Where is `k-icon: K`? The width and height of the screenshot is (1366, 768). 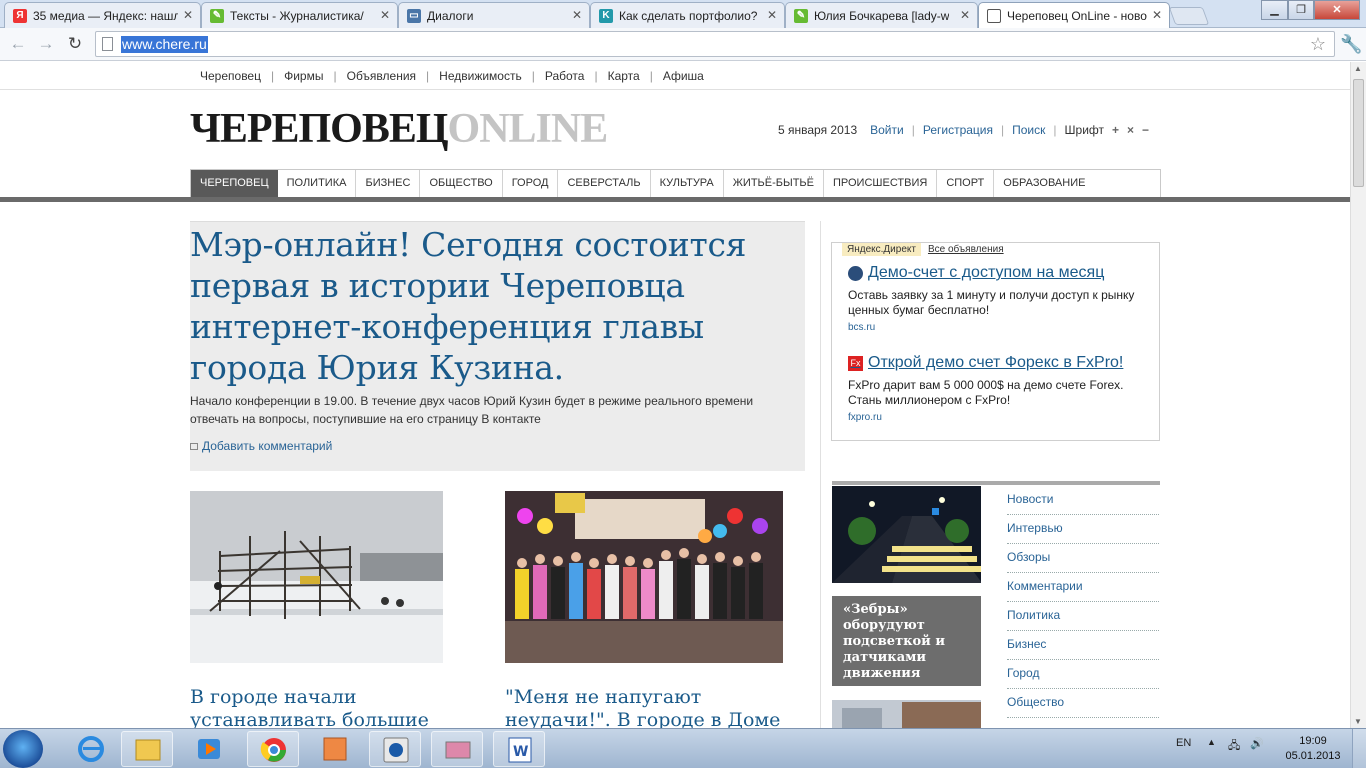
k-icon: K is located at coordinates (606, 16).